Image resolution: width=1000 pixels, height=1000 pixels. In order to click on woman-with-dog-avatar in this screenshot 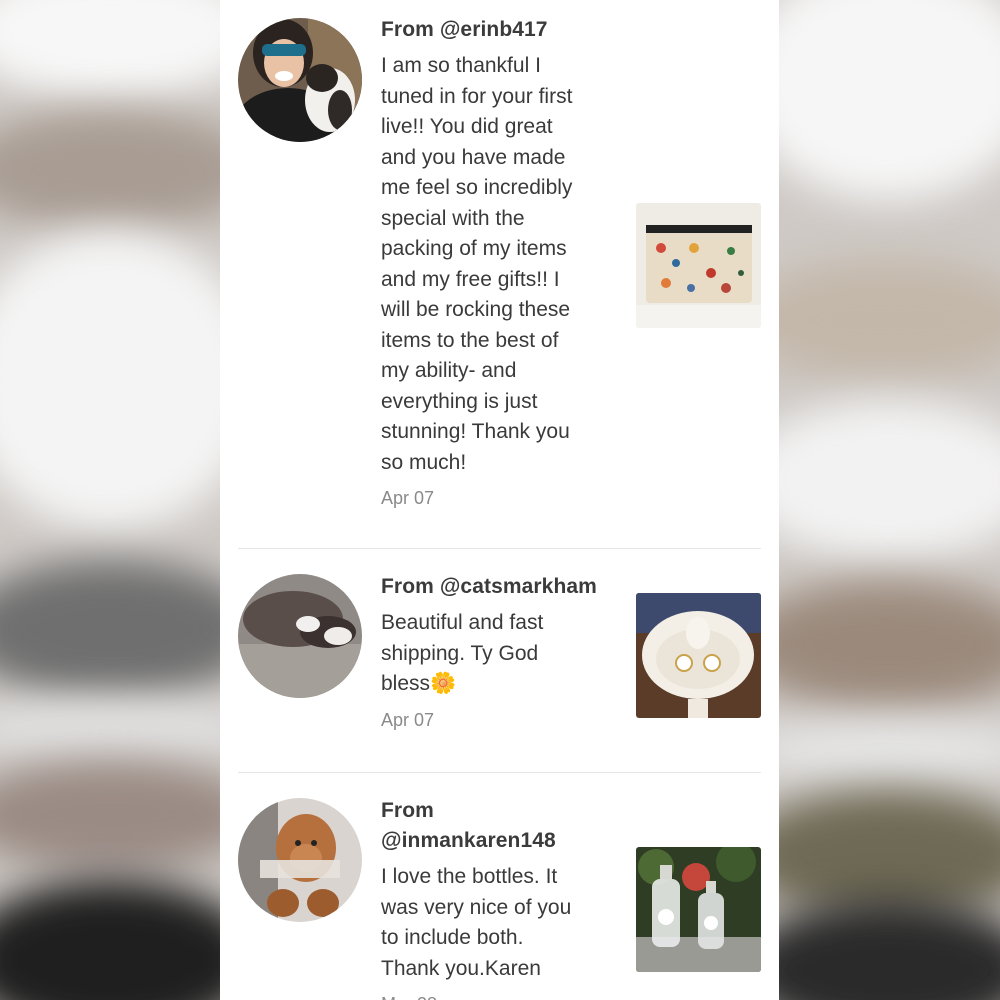, I will do `click(300, 80)`.